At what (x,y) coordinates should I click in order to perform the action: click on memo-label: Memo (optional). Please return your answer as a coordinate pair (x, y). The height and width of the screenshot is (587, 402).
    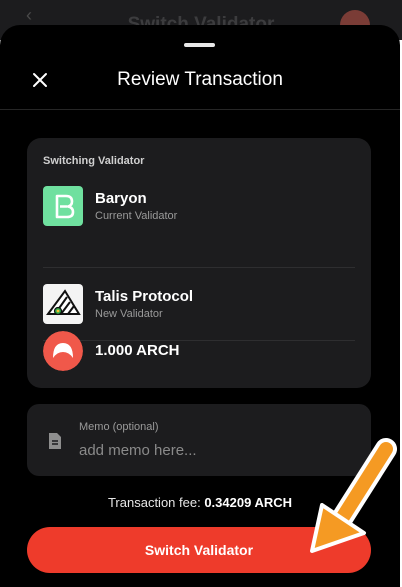
    Looking at the image, I should click on (119, 427).